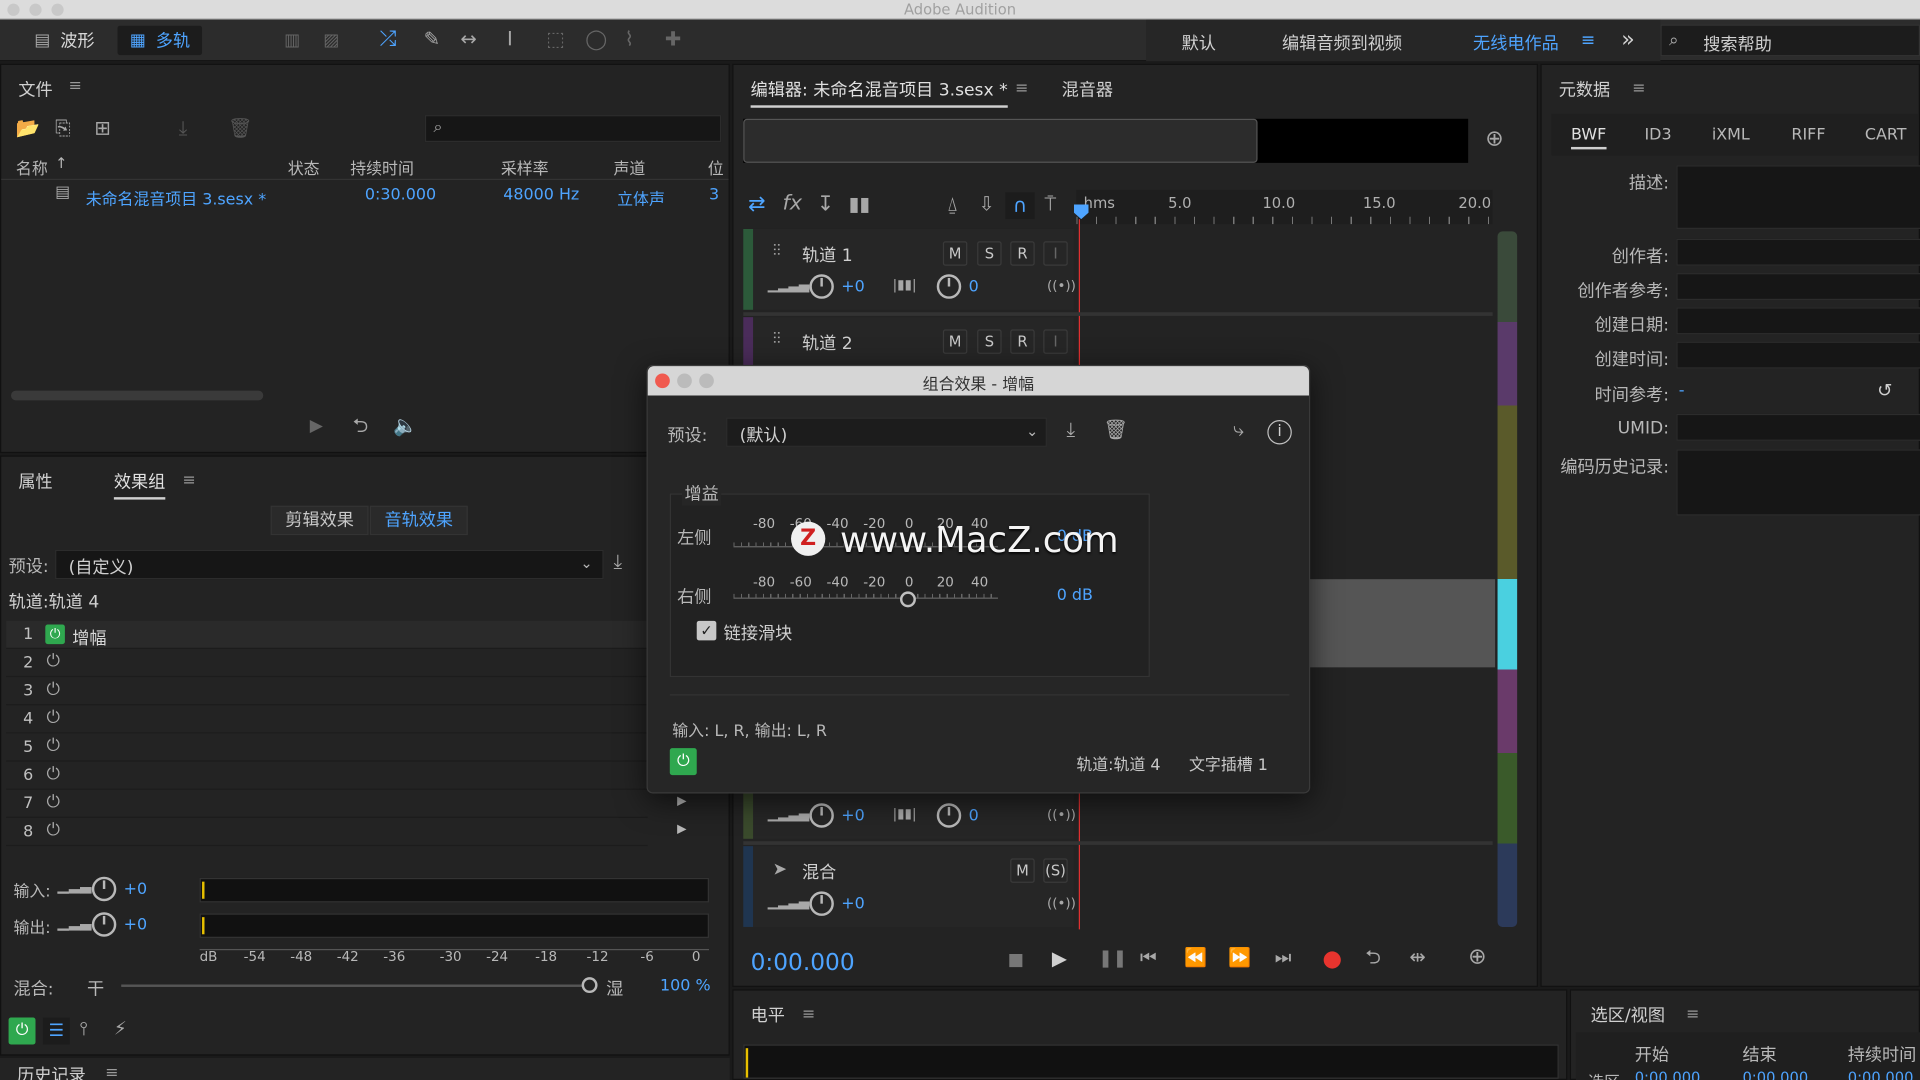 The width and height of the screenshot is (1920, 1080). What do you see at coordinates (1148, 957) in the screenshot?
I see `skip-to-start-icon: ⏮` at bounding box center [1148, 957].